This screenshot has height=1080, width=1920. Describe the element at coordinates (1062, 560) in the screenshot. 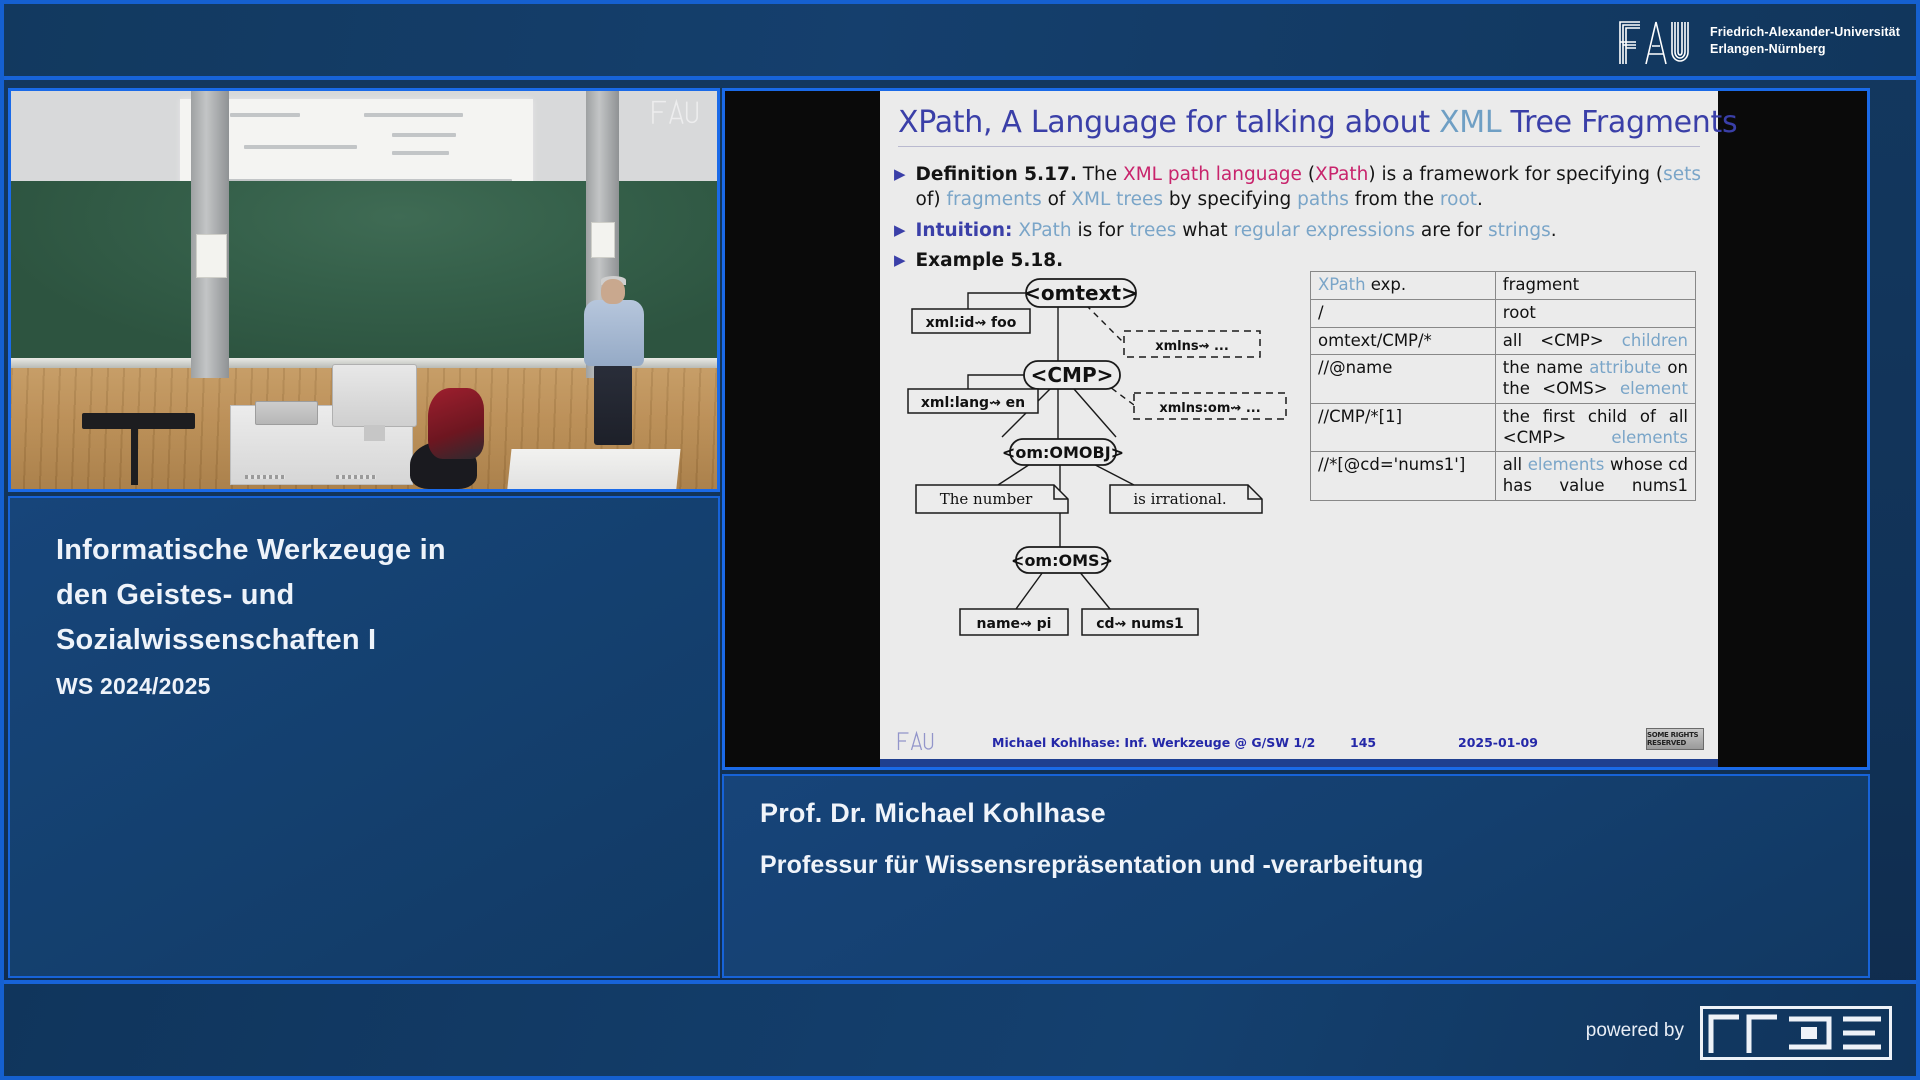

I see `tree-node-oms: <om:OMS>` at that location.